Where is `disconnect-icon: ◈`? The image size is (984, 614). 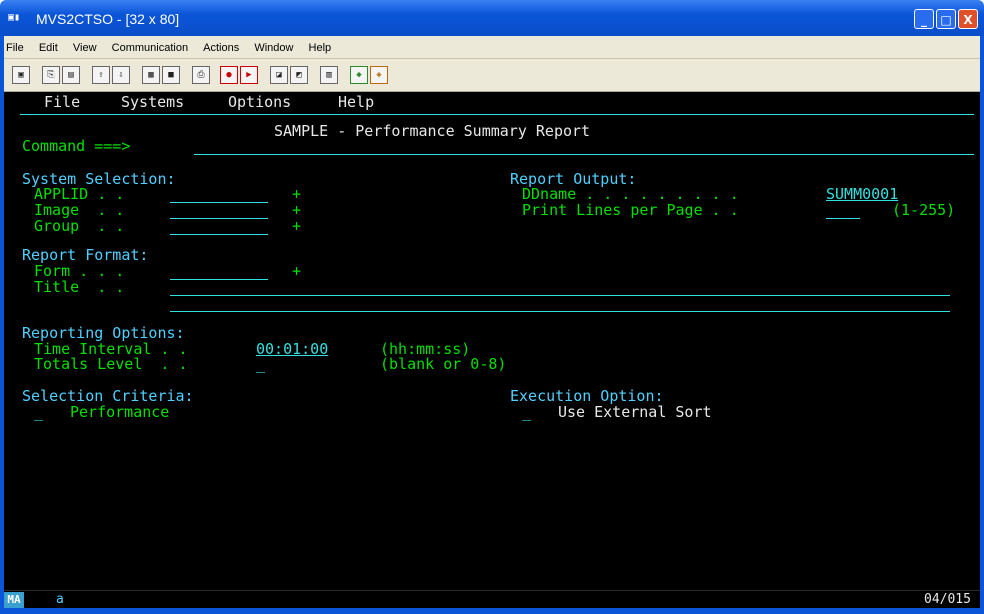
disconnect-icon: ◈ is located at coordinates (379, 75).